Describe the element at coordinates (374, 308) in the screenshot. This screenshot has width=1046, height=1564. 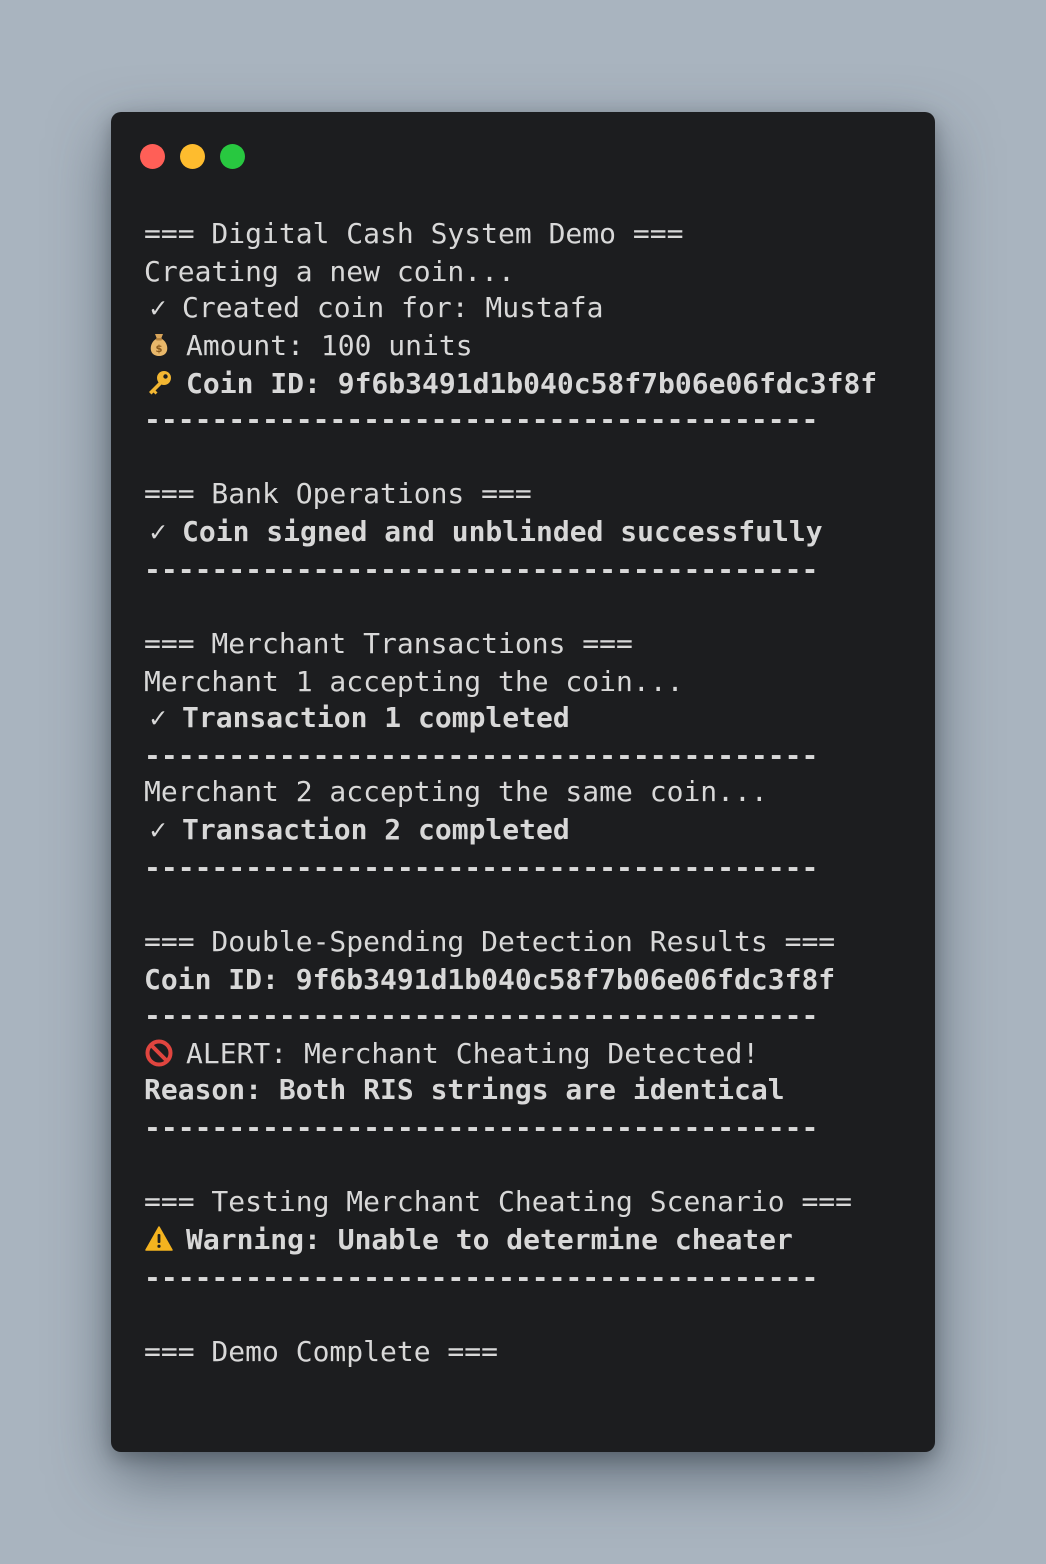
I see `output-line-created-coin: ✓ Created coin for: Mustafa` at that location.